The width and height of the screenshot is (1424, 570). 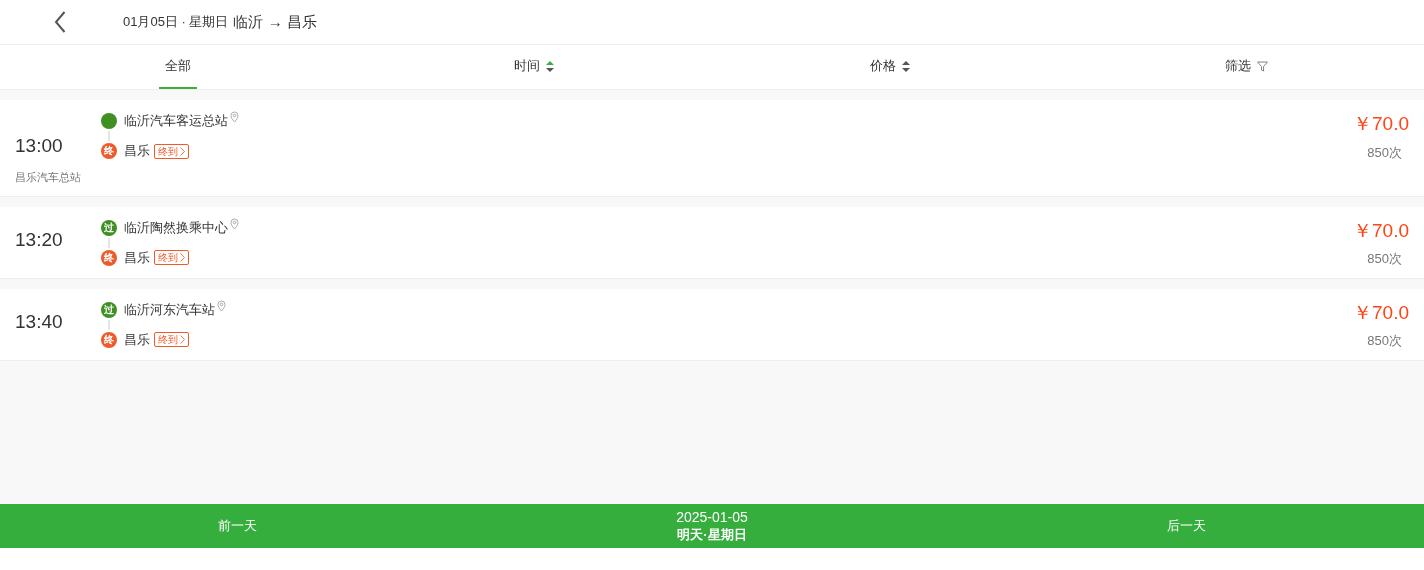 What do you see at coordinates (176, 121) in the screenshot?
I see `departure-station: 临沂汽车客运总站` at bounding box center [176, 121].